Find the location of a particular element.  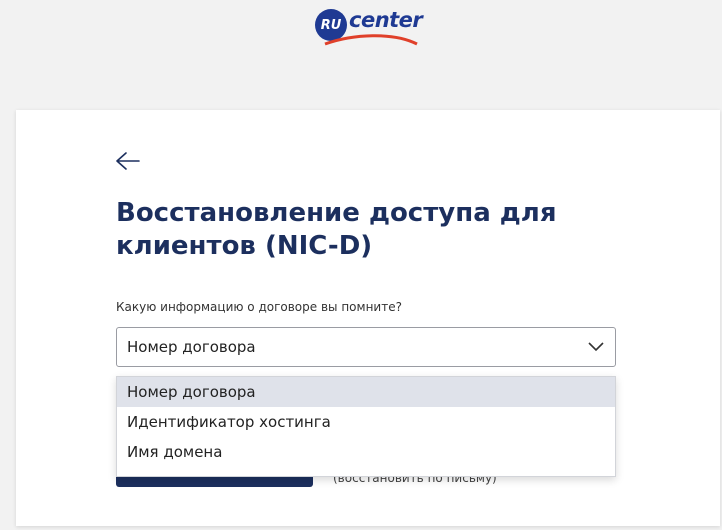

back-button is located at coordinates (128, 161).